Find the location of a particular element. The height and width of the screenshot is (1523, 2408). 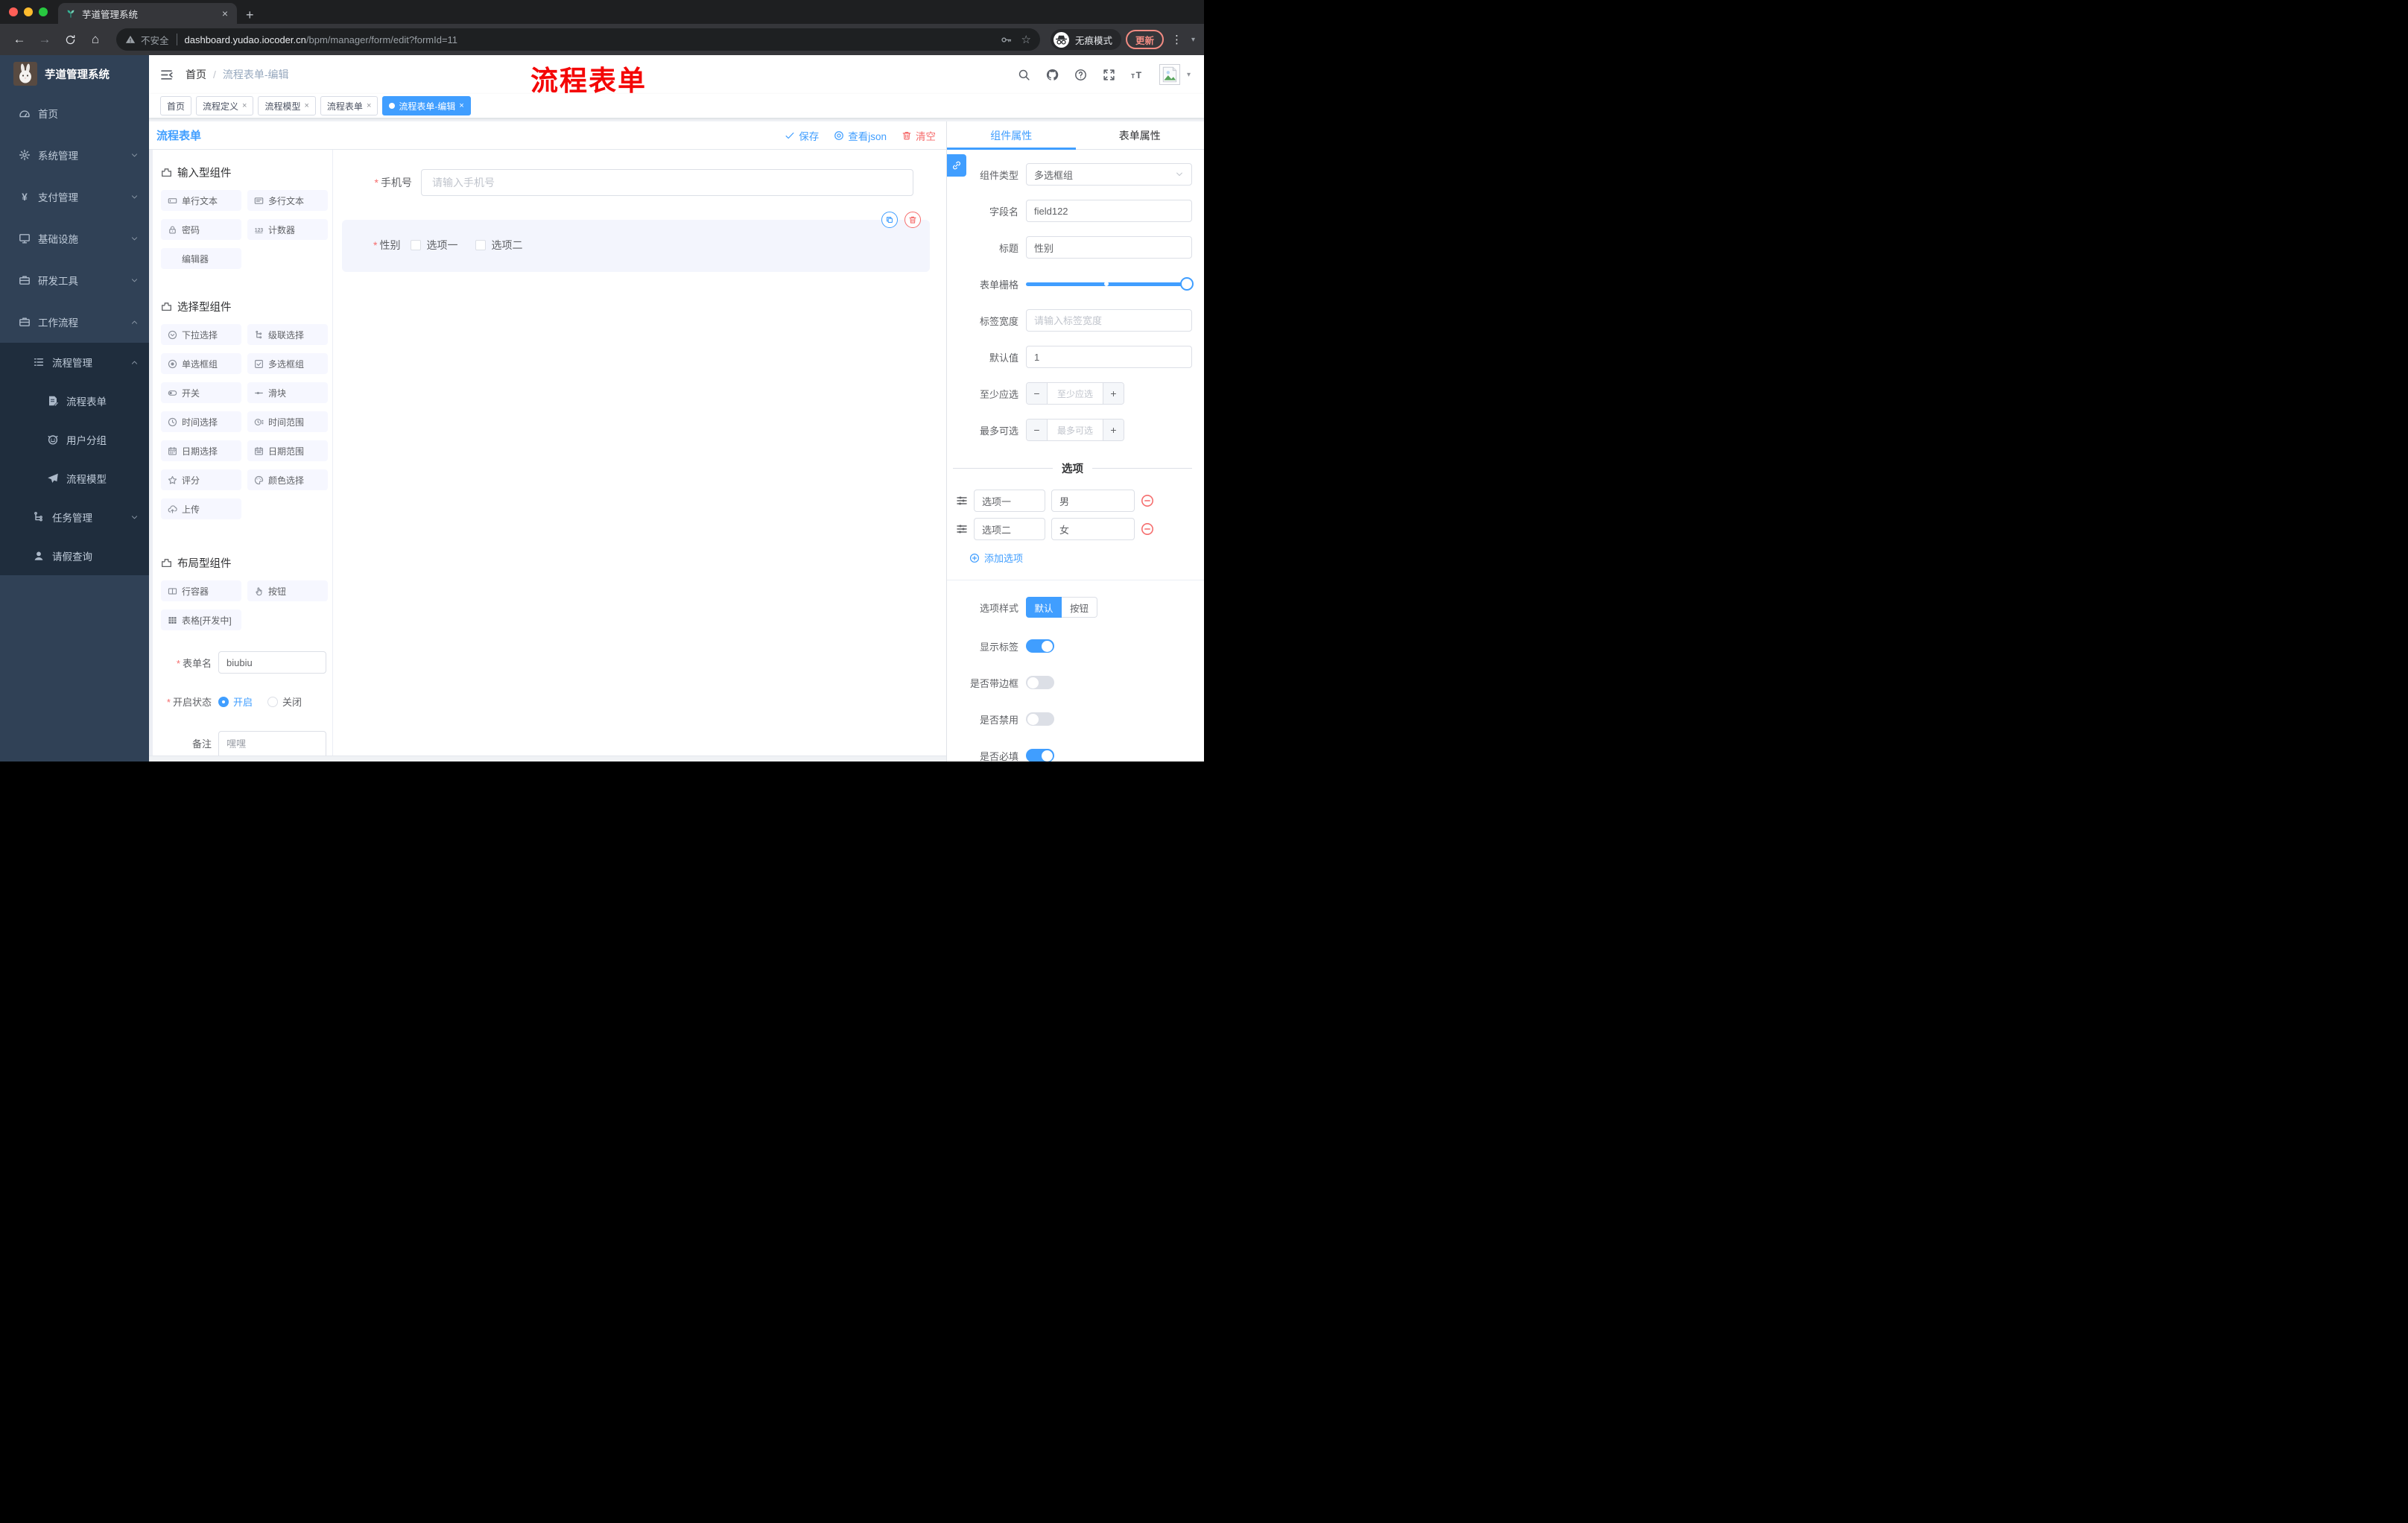

avatar is located at coordinates (1169, 75).